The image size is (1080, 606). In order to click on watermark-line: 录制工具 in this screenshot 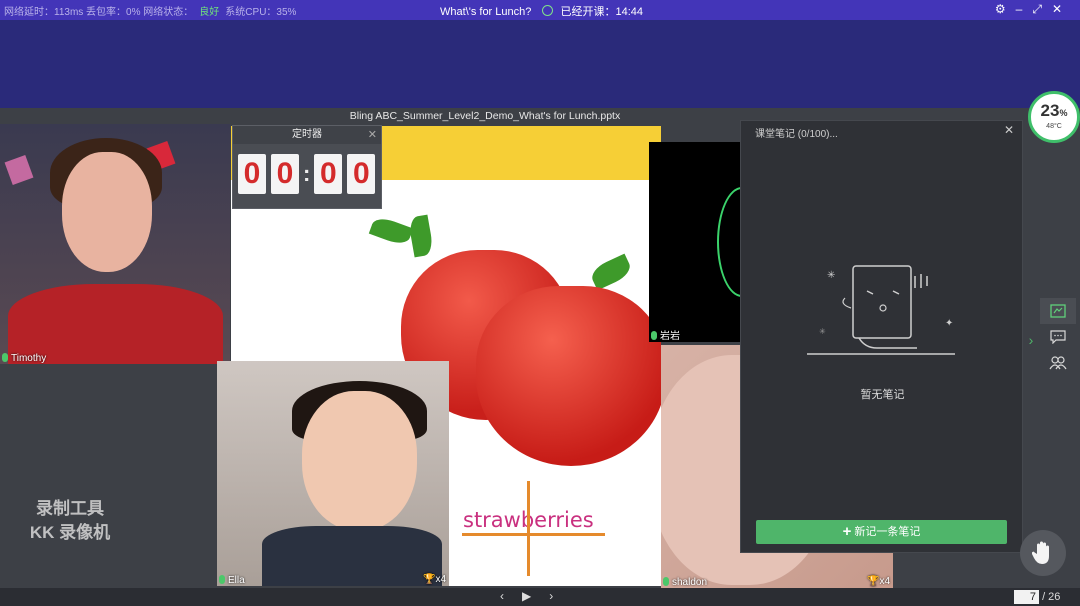, I will do `click(70, 508)`.